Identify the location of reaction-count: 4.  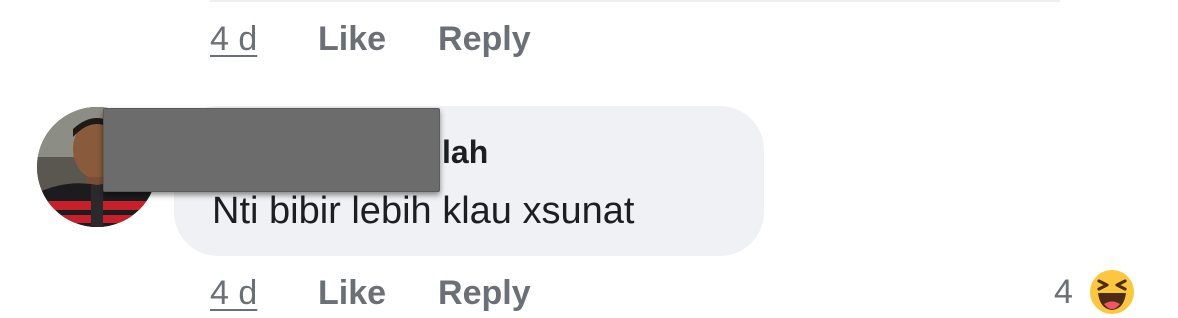
(1063, 291).